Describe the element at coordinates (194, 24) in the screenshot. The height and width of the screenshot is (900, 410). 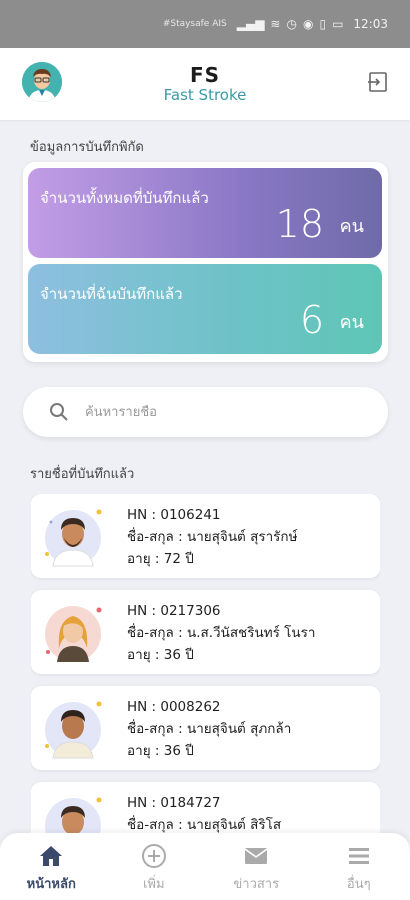
I see `carrier-label: #Staysafe AIS` at that location.